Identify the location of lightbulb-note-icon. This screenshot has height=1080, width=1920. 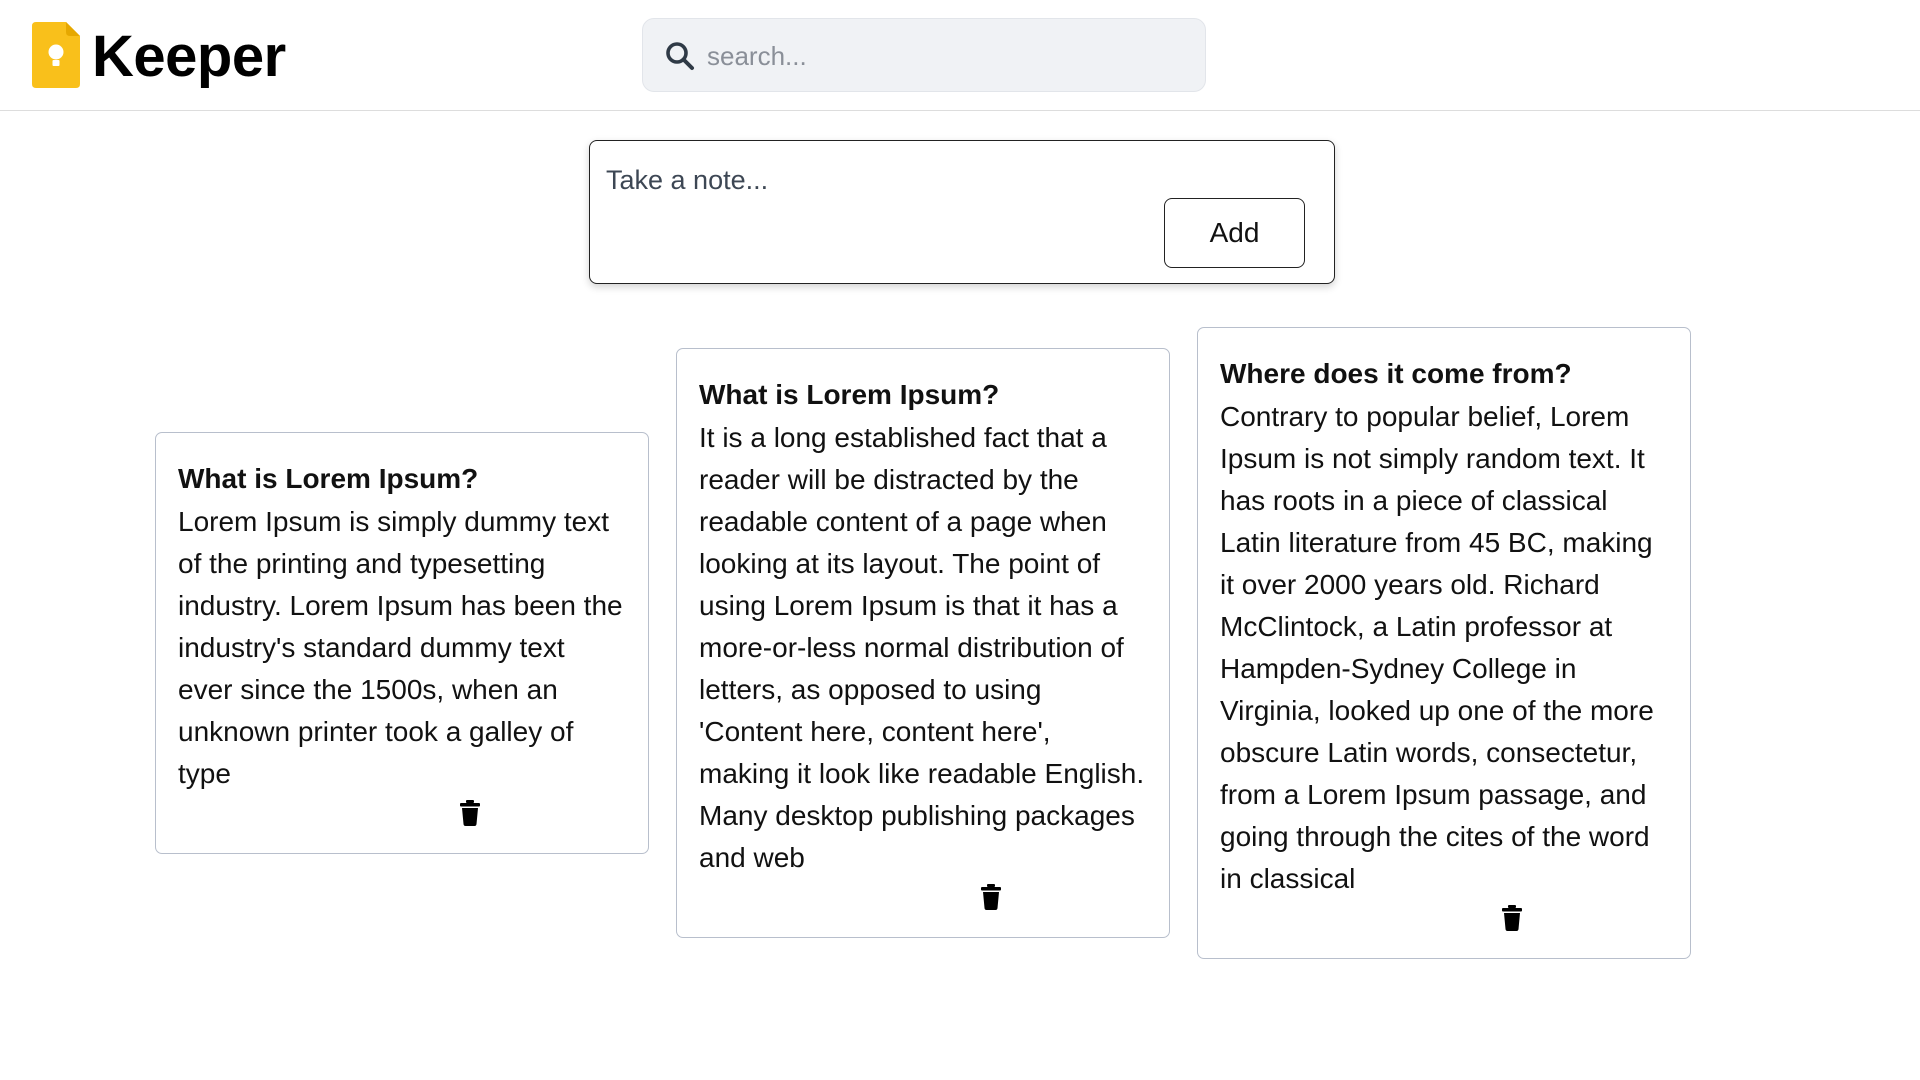
(56, 55).